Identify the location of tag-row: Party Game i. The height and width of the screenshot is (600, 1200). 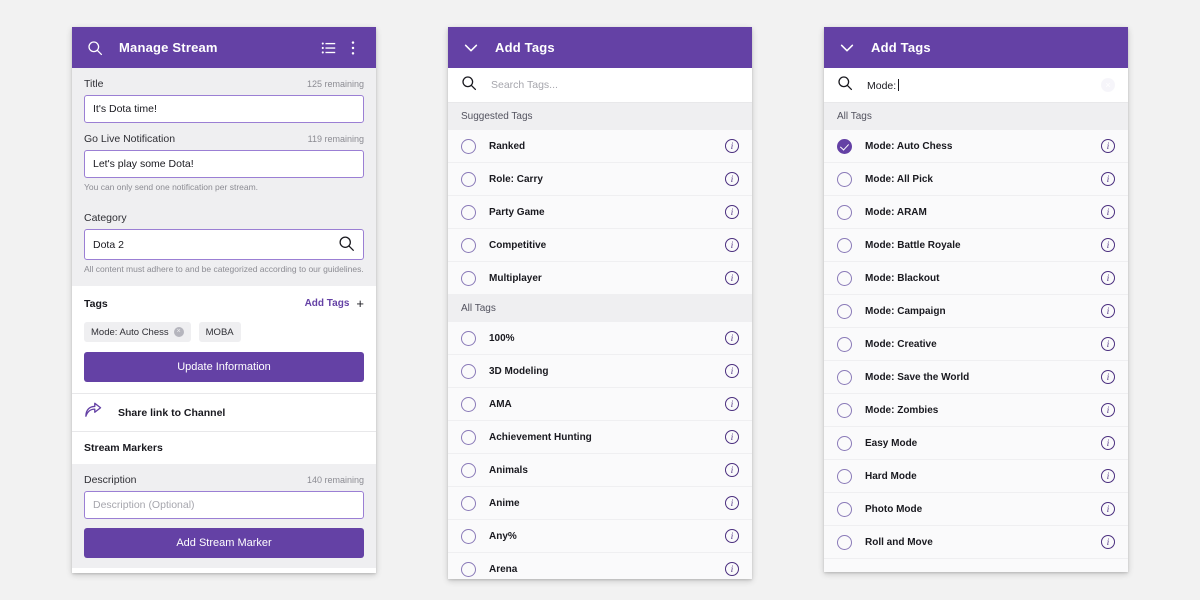
(600, 212).